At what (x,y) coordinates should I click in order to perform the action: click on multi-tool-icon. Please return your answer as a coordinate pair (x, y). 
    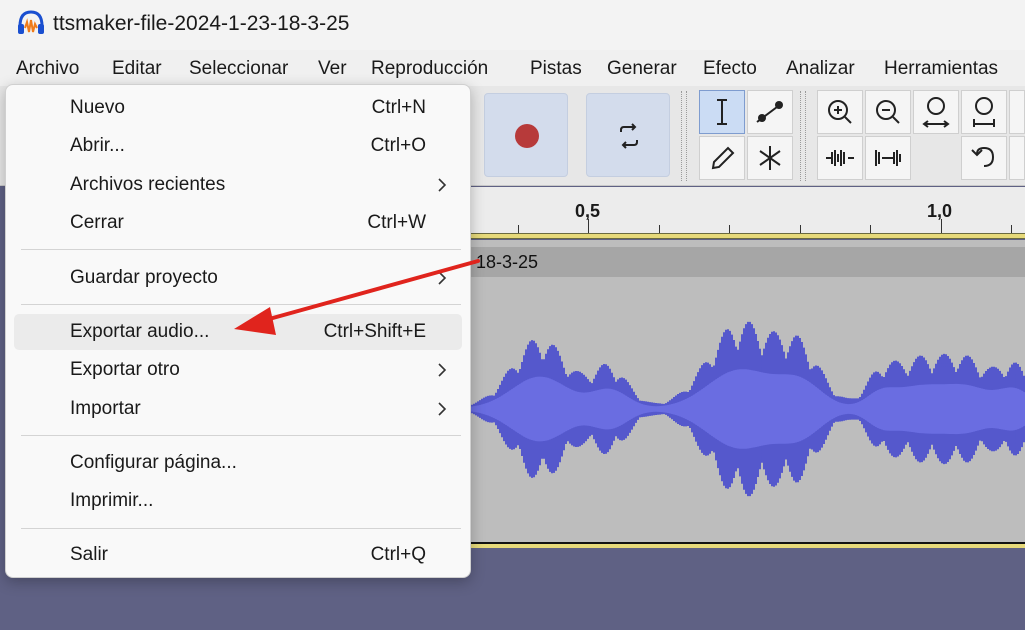
    Looking at the image, I should click on (770, 158).